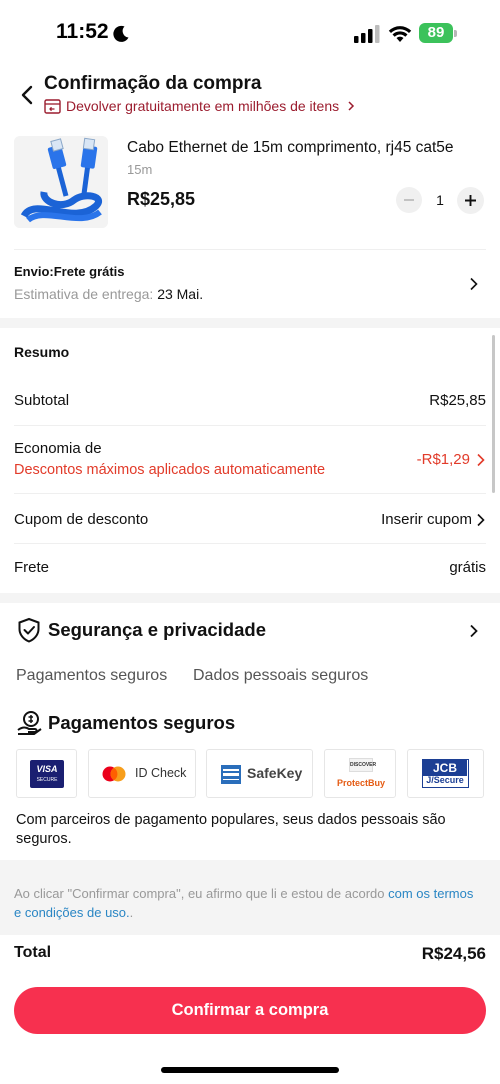  I want to click on visa-secure-badge: VISA SECURE, so click(46, 773).